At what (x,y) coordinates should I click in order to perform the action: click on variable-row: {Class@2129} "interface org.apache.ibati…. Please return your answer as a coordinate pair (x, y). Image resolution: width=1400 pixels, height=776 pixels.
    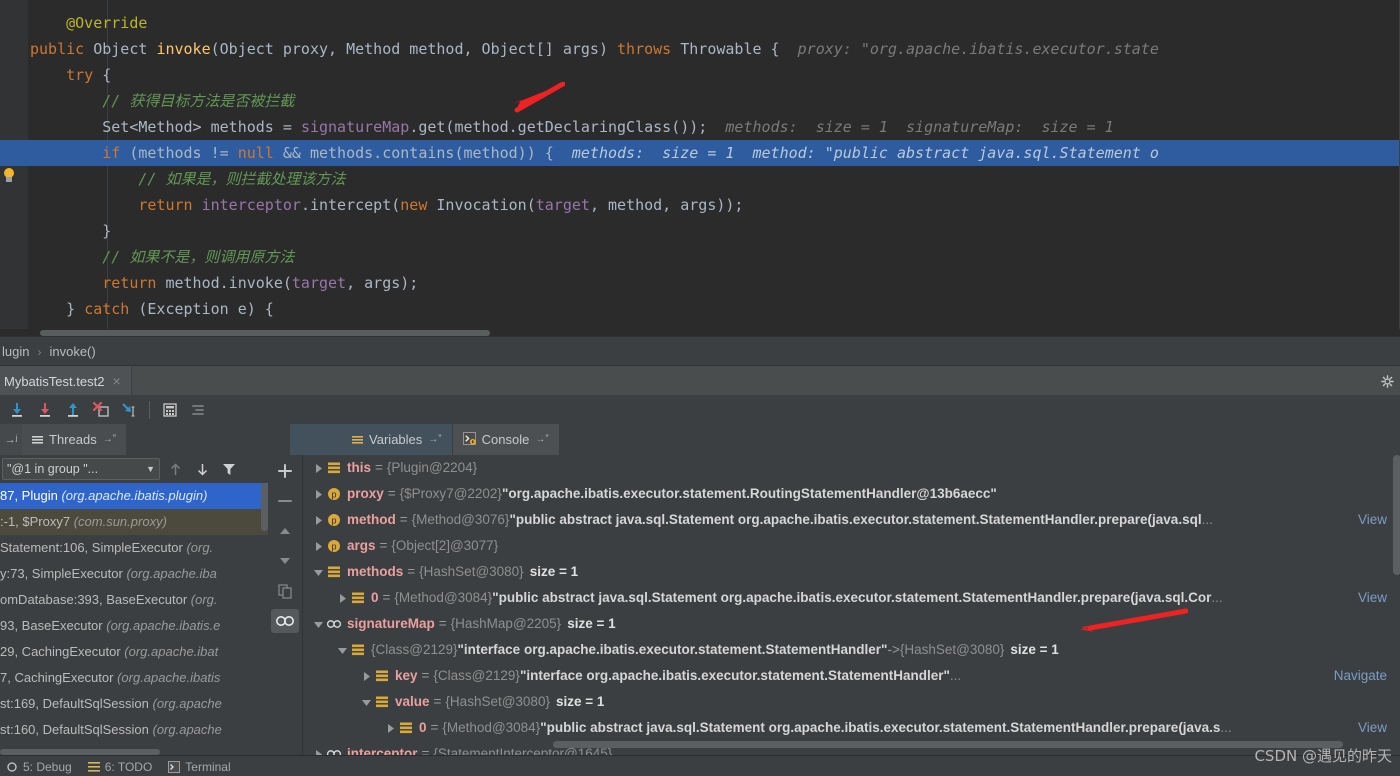
    Looking at the image, I should click on (851, 650).